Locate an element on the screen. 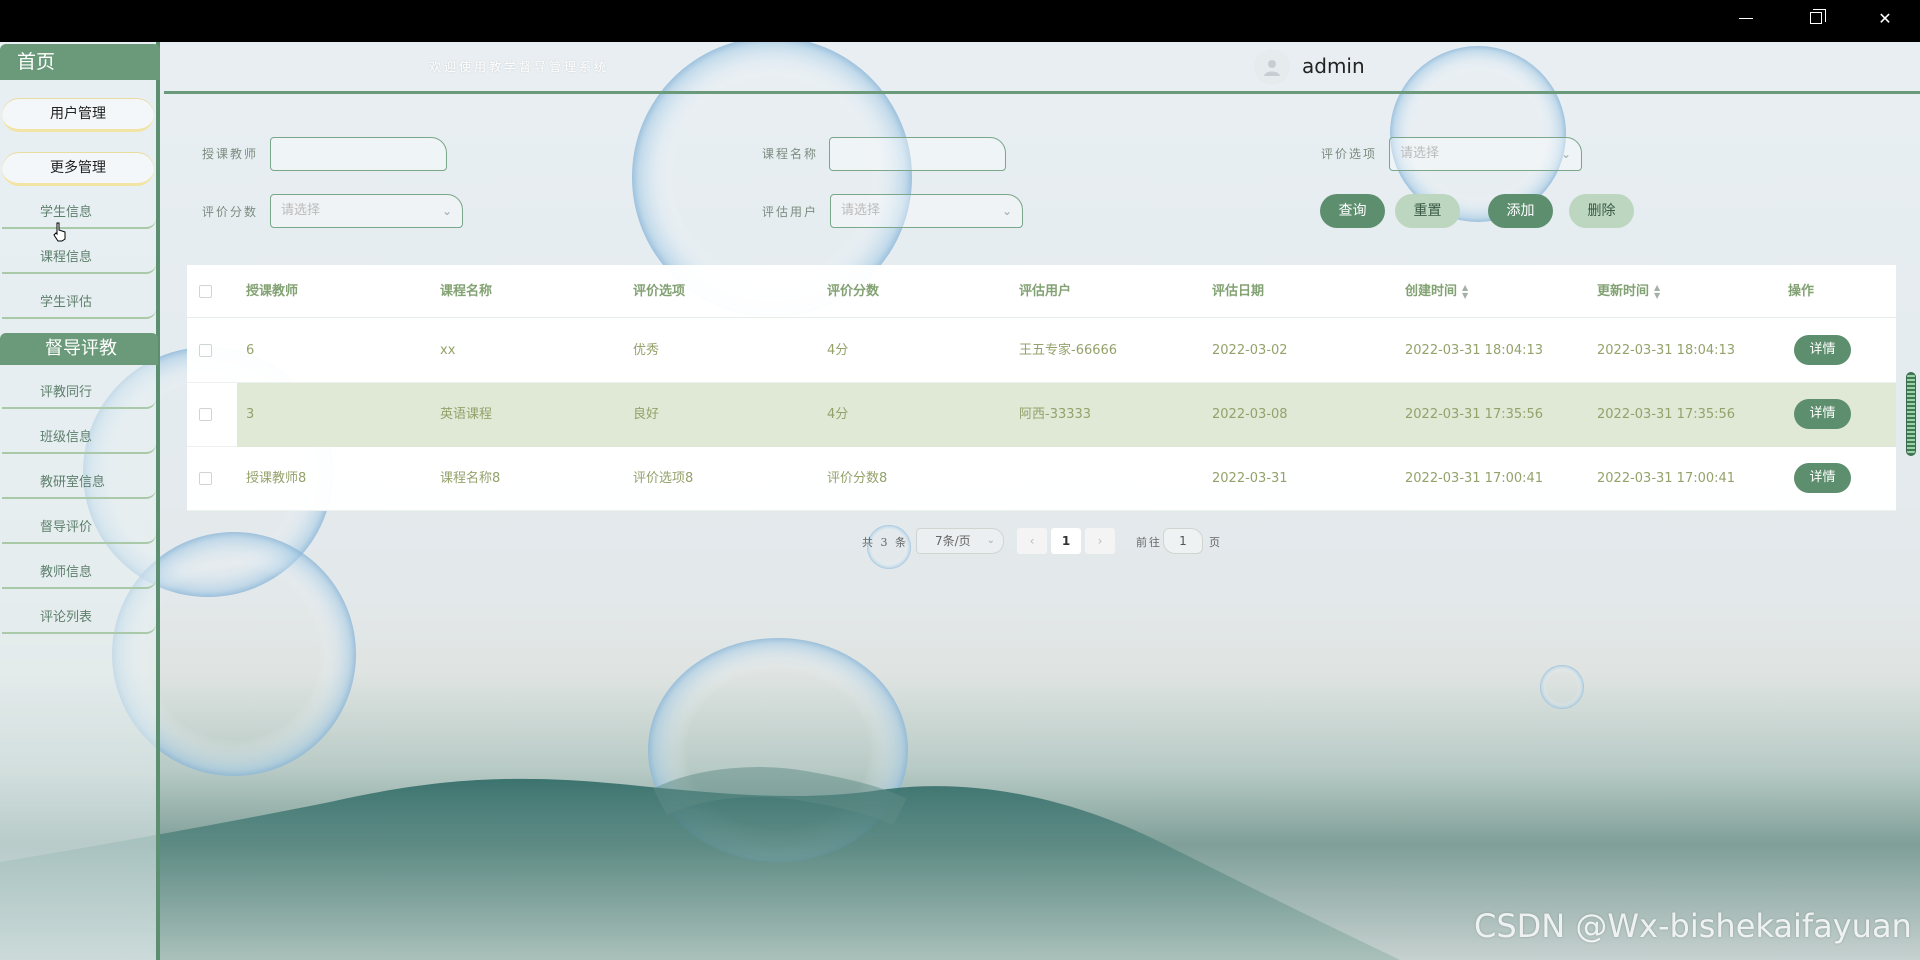 This screenshot has width=1920, height=960. goto-page-input: 1 is located at coordinates (1183, 541).